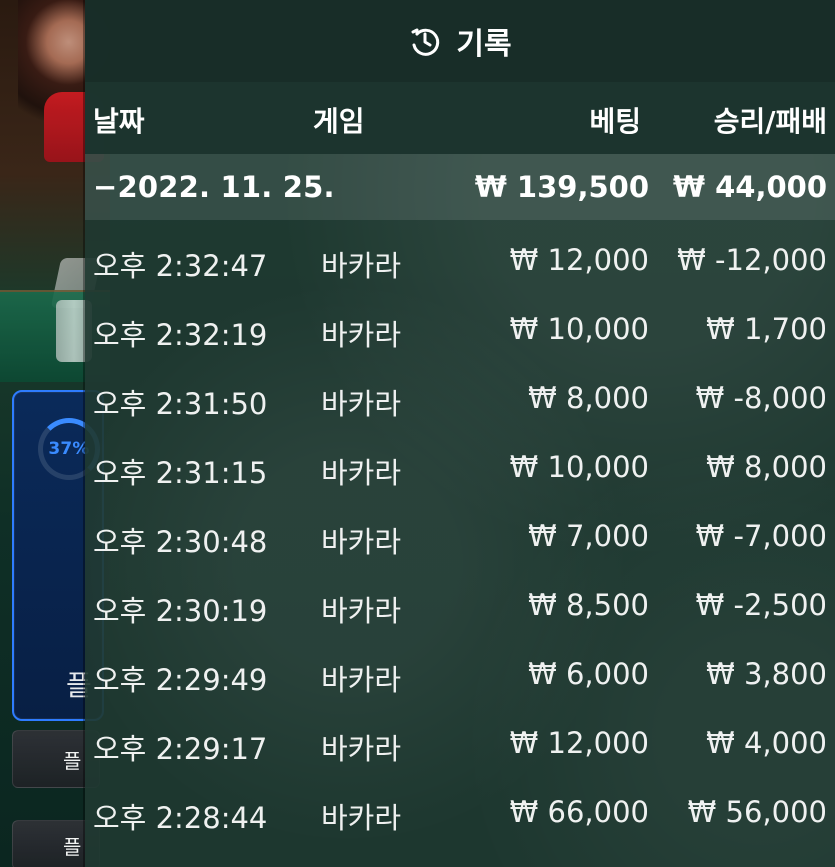 The width and height of the screenshot is (835, 867). Describe the element at coordinates (588, 605) in the screenshot. I see `row-bet: ₩ 8,500` at that location.